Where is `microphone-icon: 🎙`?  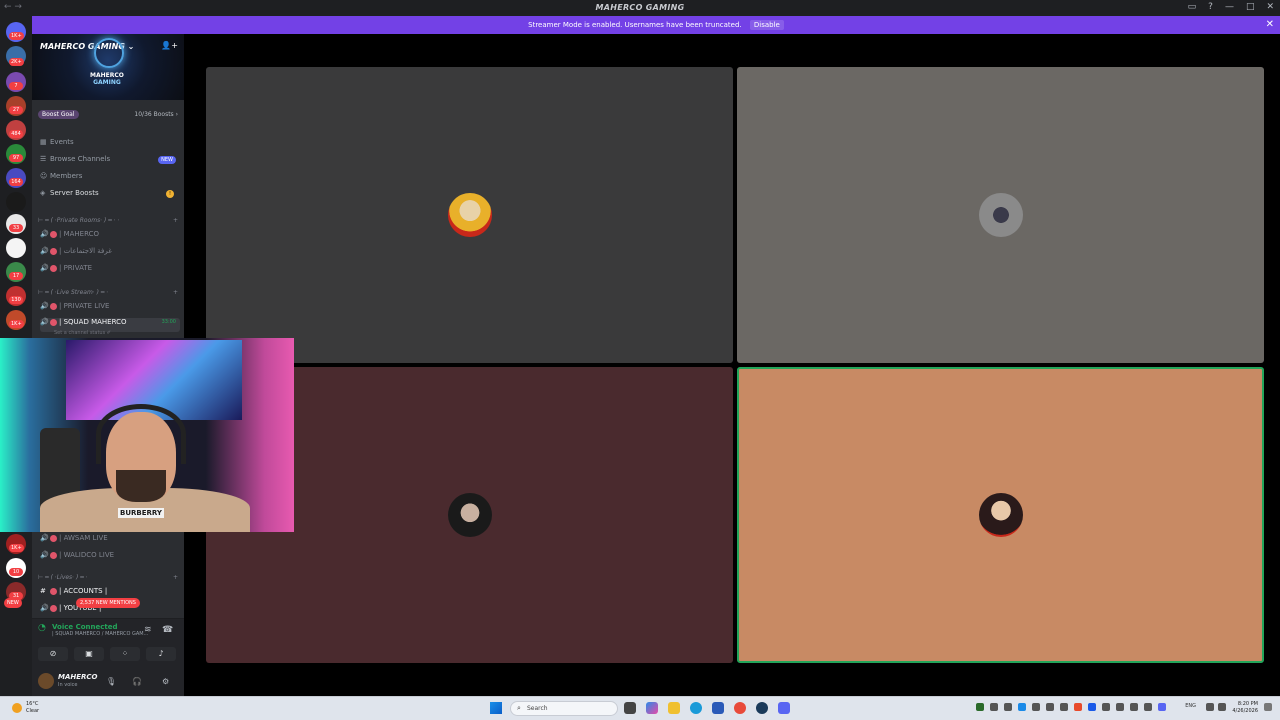 microphone-icon: 🎙 is located at coordinates (111, 681).